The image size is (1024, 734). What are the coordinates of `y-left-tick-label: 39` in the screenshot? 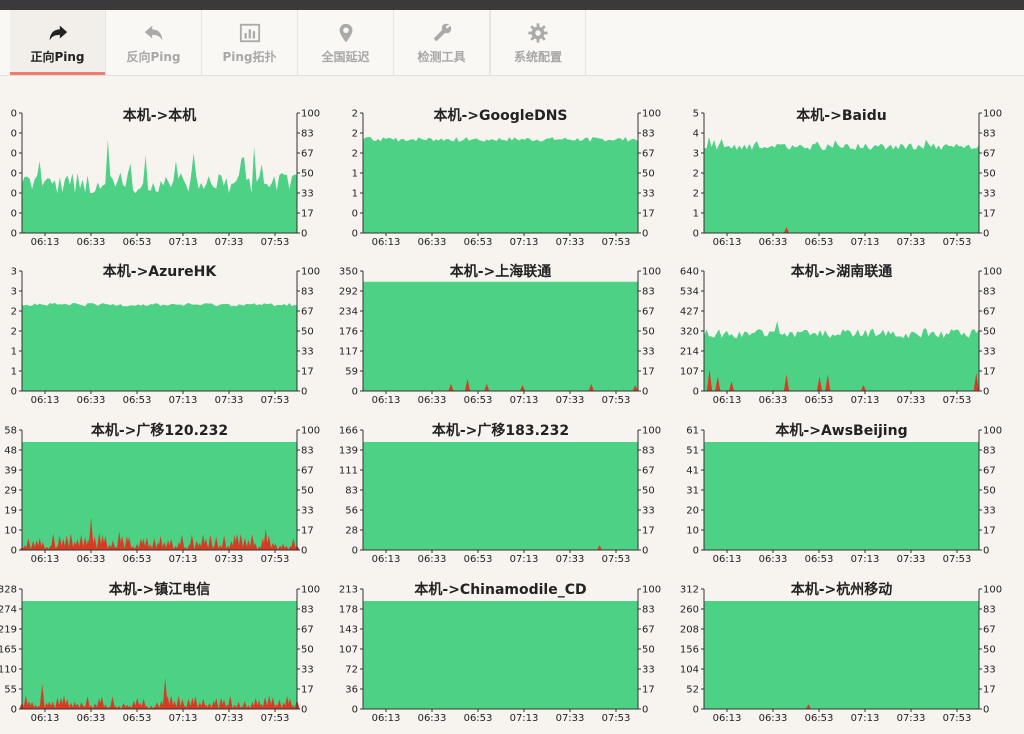 It's located at (10, 471).